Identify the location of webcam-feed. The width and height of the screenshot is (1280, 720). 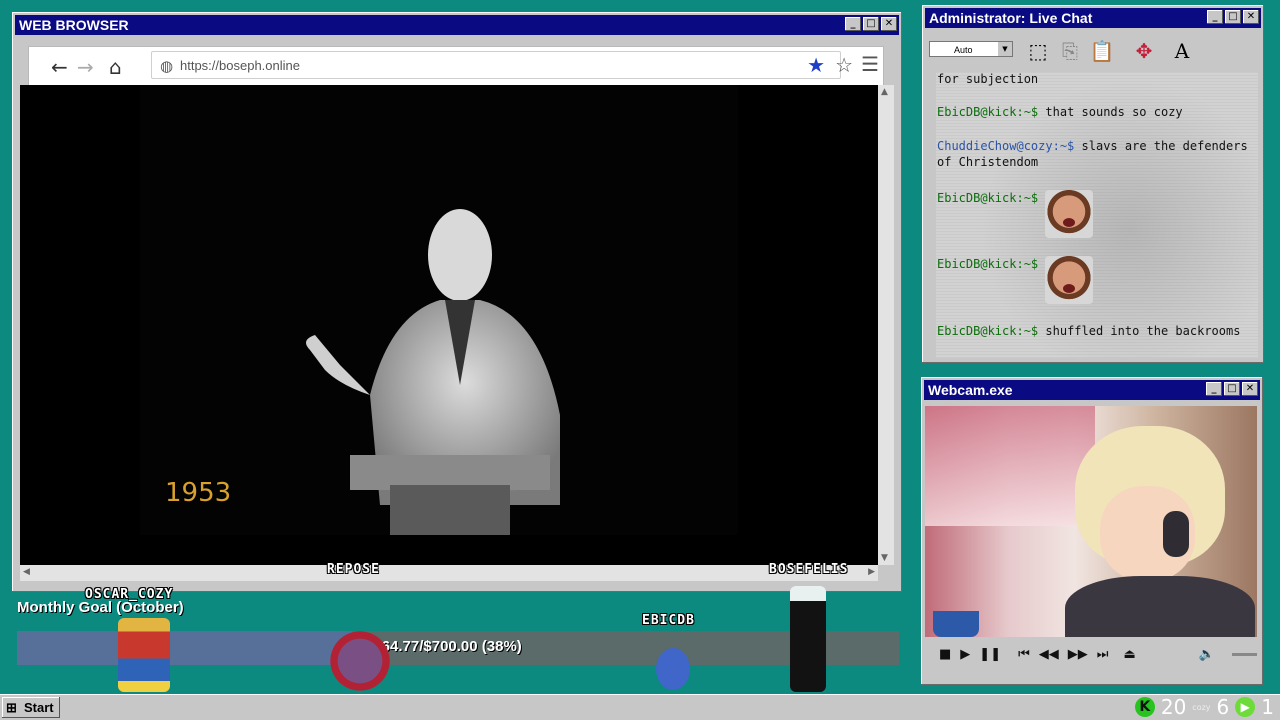
(1091, 521).